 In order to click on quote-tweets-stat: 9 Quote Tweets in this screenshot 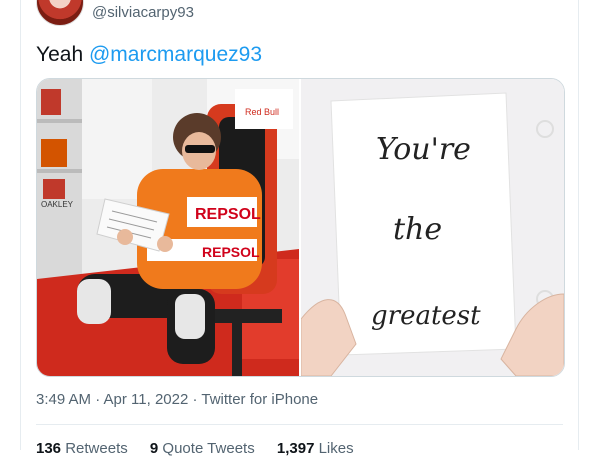, I will do `click(202, 448)`.